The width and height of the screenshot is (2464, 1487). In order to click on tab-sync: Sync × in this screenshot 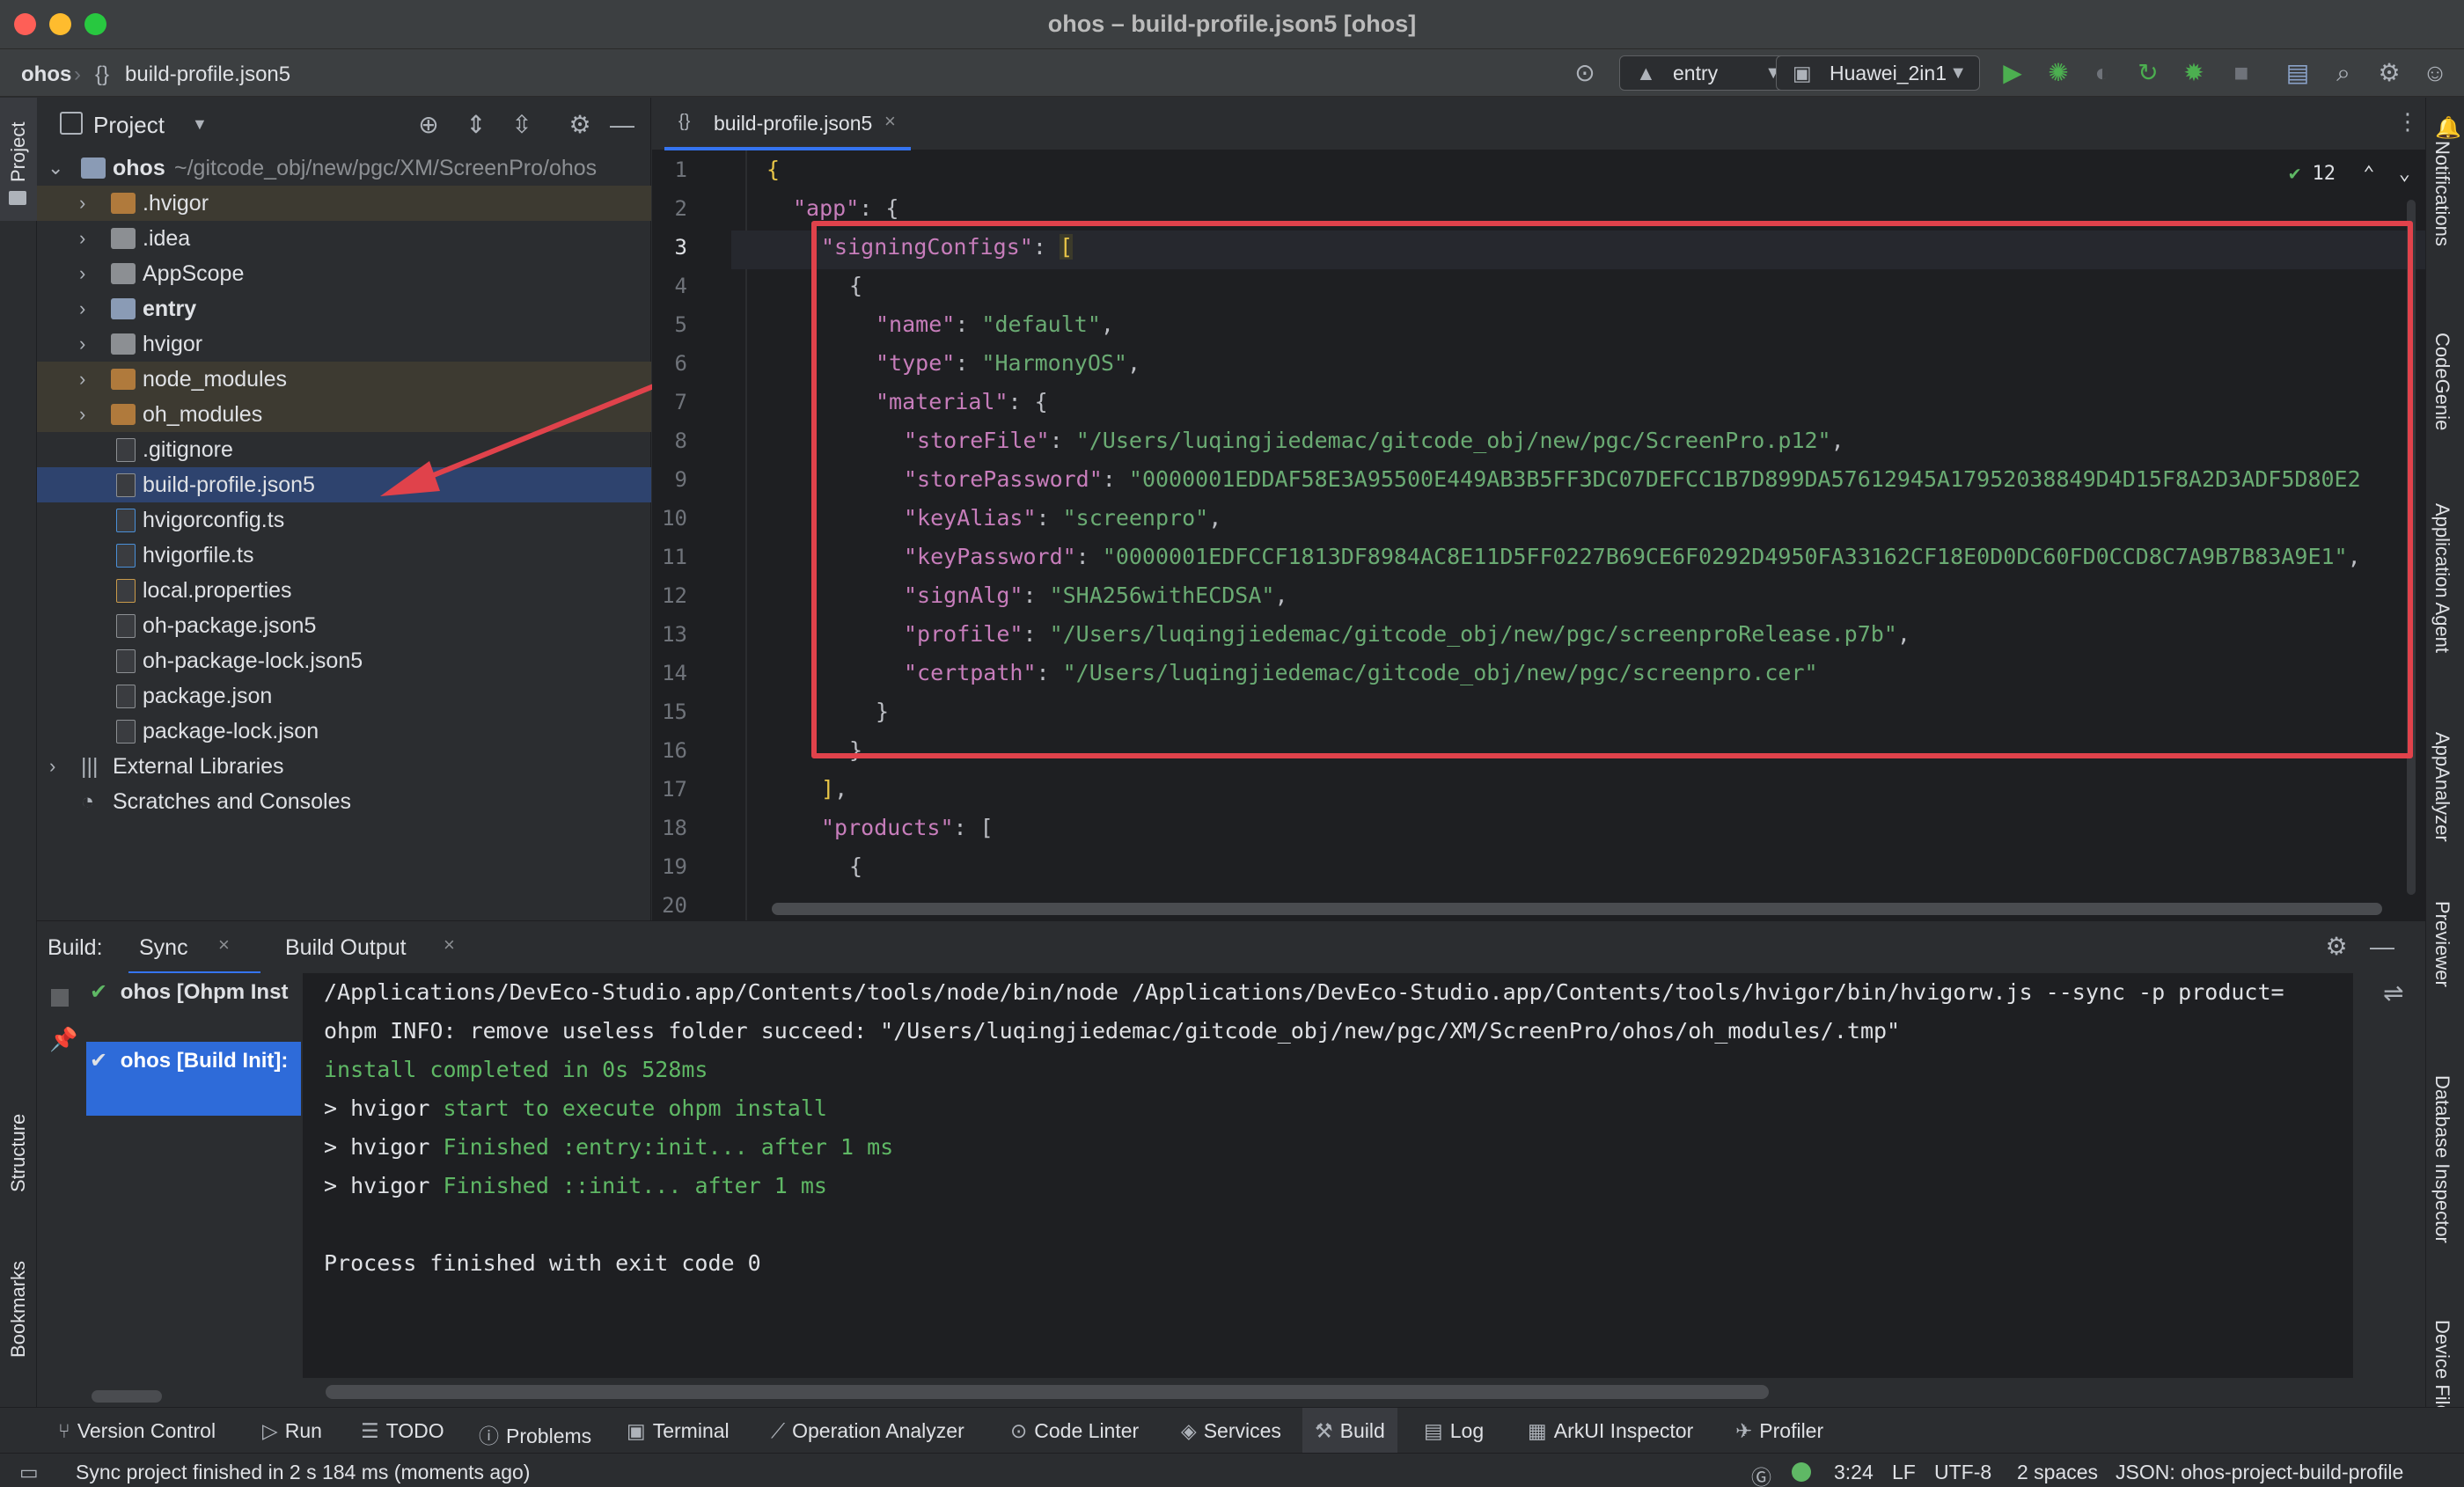, I will do `click(194, 947)`.